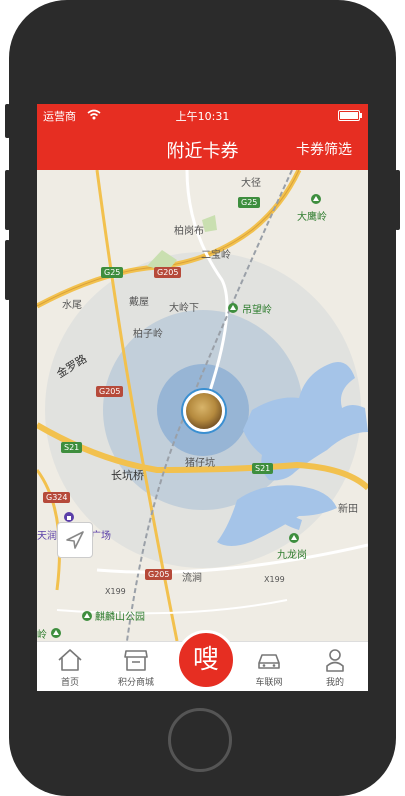 Image resolution: width=405 pixels, height=796 pixels. I want to click on volume-down-button, so click(7, 270).